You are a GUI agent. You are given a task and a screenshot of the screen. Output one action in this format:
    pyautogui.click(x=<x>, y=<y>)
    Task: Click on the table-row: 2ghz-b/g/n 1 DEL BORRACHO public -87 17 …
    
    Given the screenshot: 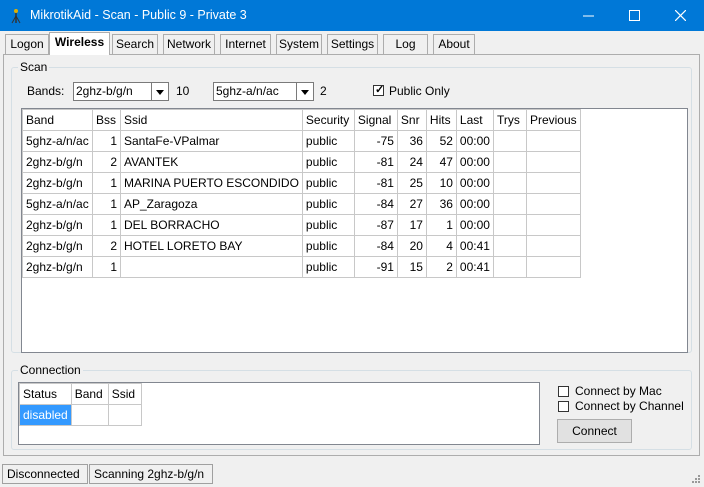 What is the action you would take?
    pyautogui.click(x=301, y=225)
    